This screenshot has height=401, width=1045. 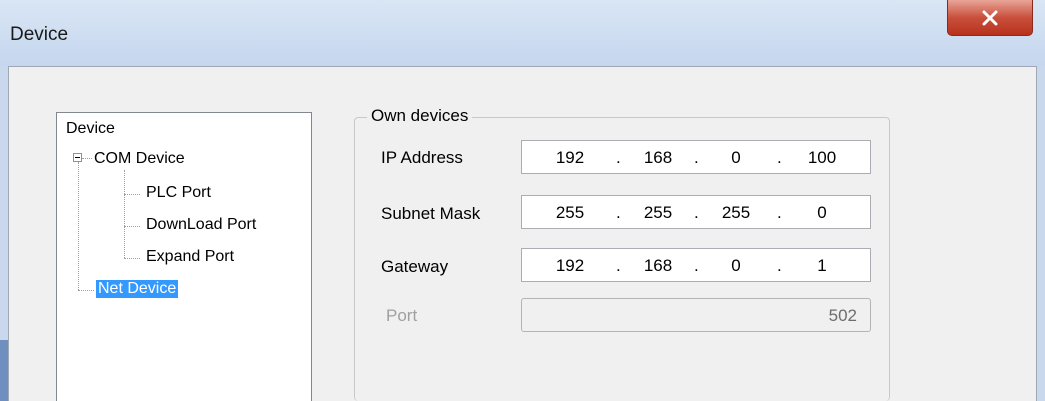 I want to click on port-label: Port, so click(x=402, y=315).